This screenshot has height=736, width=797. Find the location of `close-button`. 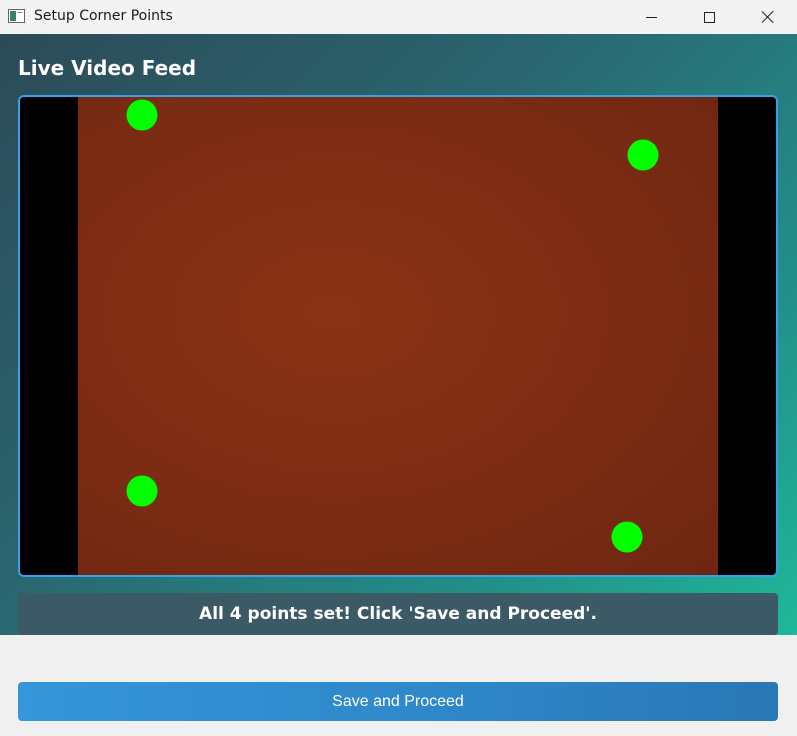

close-button is located at coordinates (768, 17).